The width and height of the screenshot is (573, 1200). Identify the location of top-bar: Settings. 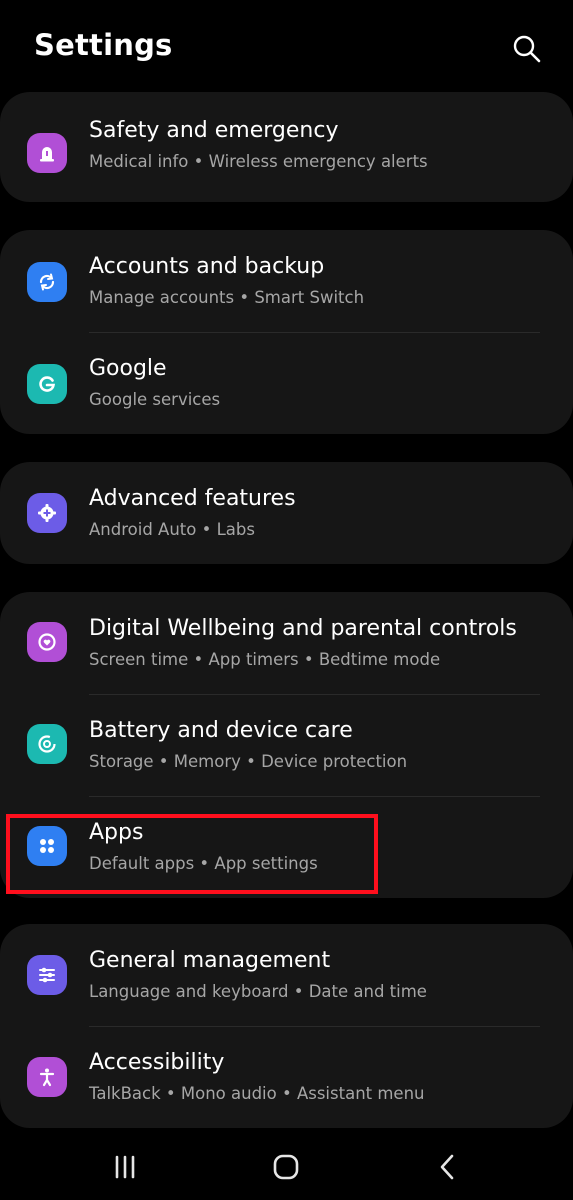
(286, 46).